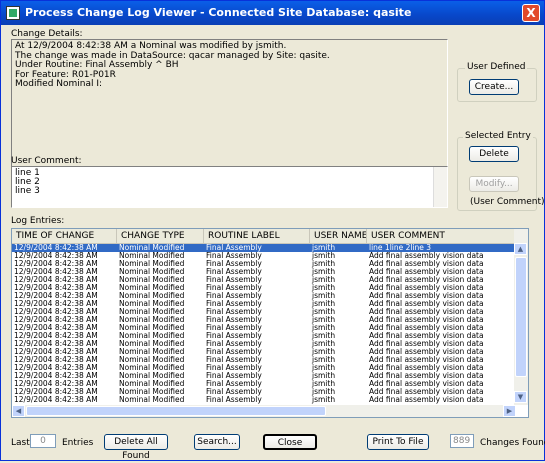 The image size is (545, 463). I want to click on user-comment-note: (User Comment), so click(507, 202).